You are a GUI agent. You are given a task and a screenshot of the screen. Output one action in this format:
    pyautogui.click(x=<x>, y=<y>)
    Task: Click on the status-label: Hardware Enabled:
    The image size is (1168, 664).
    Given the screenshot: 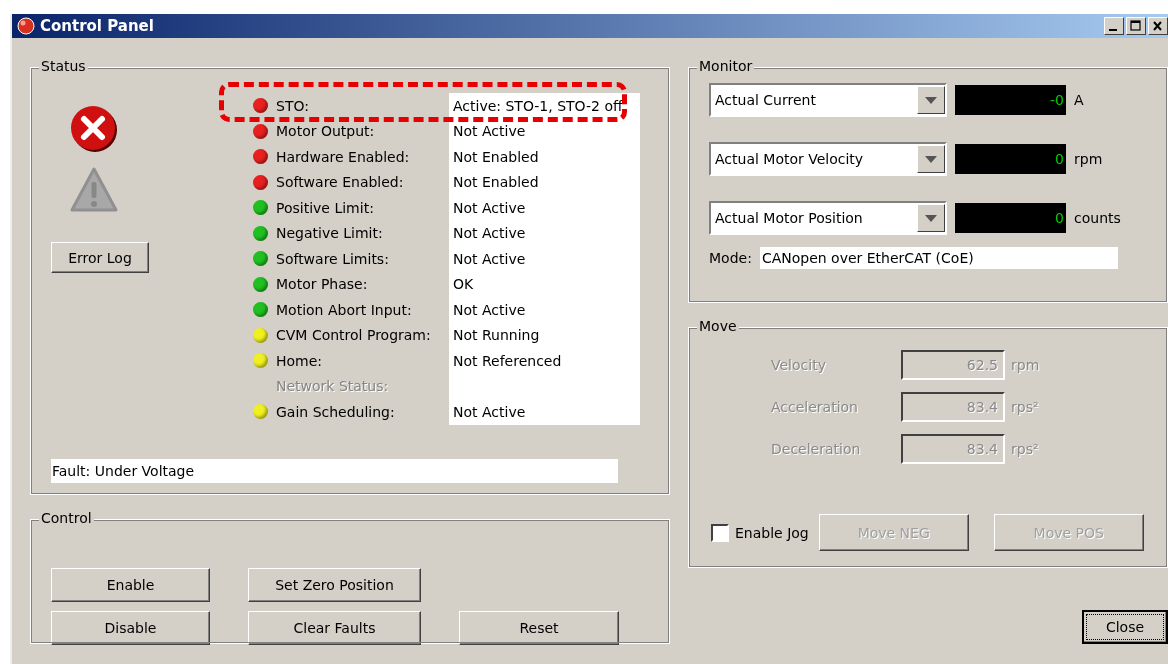 What is the action you would take?
    pyautogui.click(x=343, y=156)
    